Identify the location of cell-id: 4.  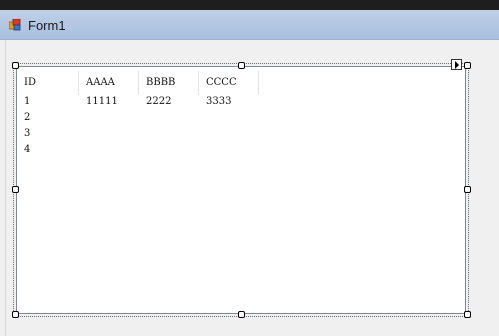
(27, 149).